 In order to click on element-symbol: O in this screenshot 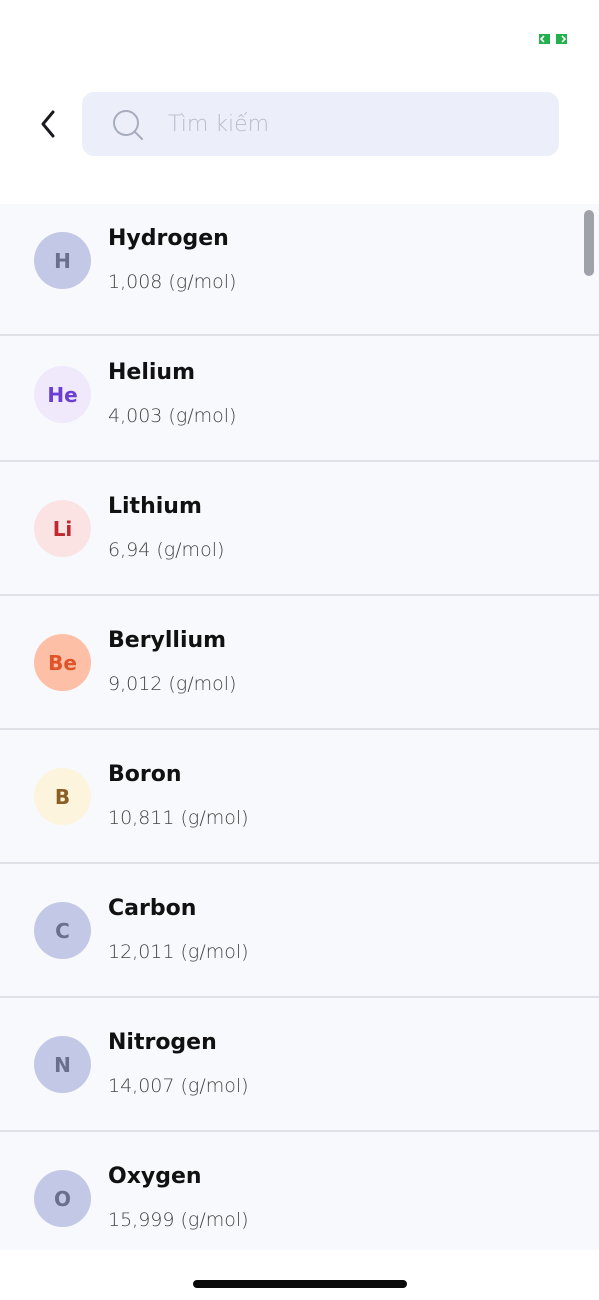, I will do `click(62, 1198)`.